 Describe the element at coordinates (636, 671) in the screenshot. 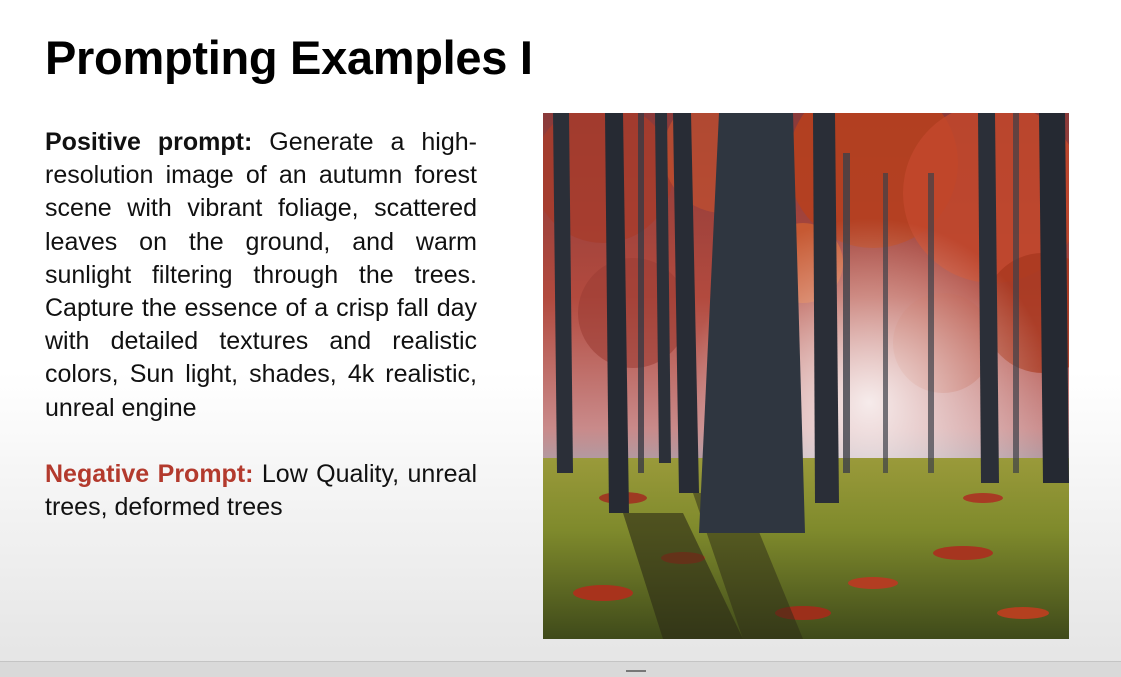

I see `drag-handle-icon` at that location.